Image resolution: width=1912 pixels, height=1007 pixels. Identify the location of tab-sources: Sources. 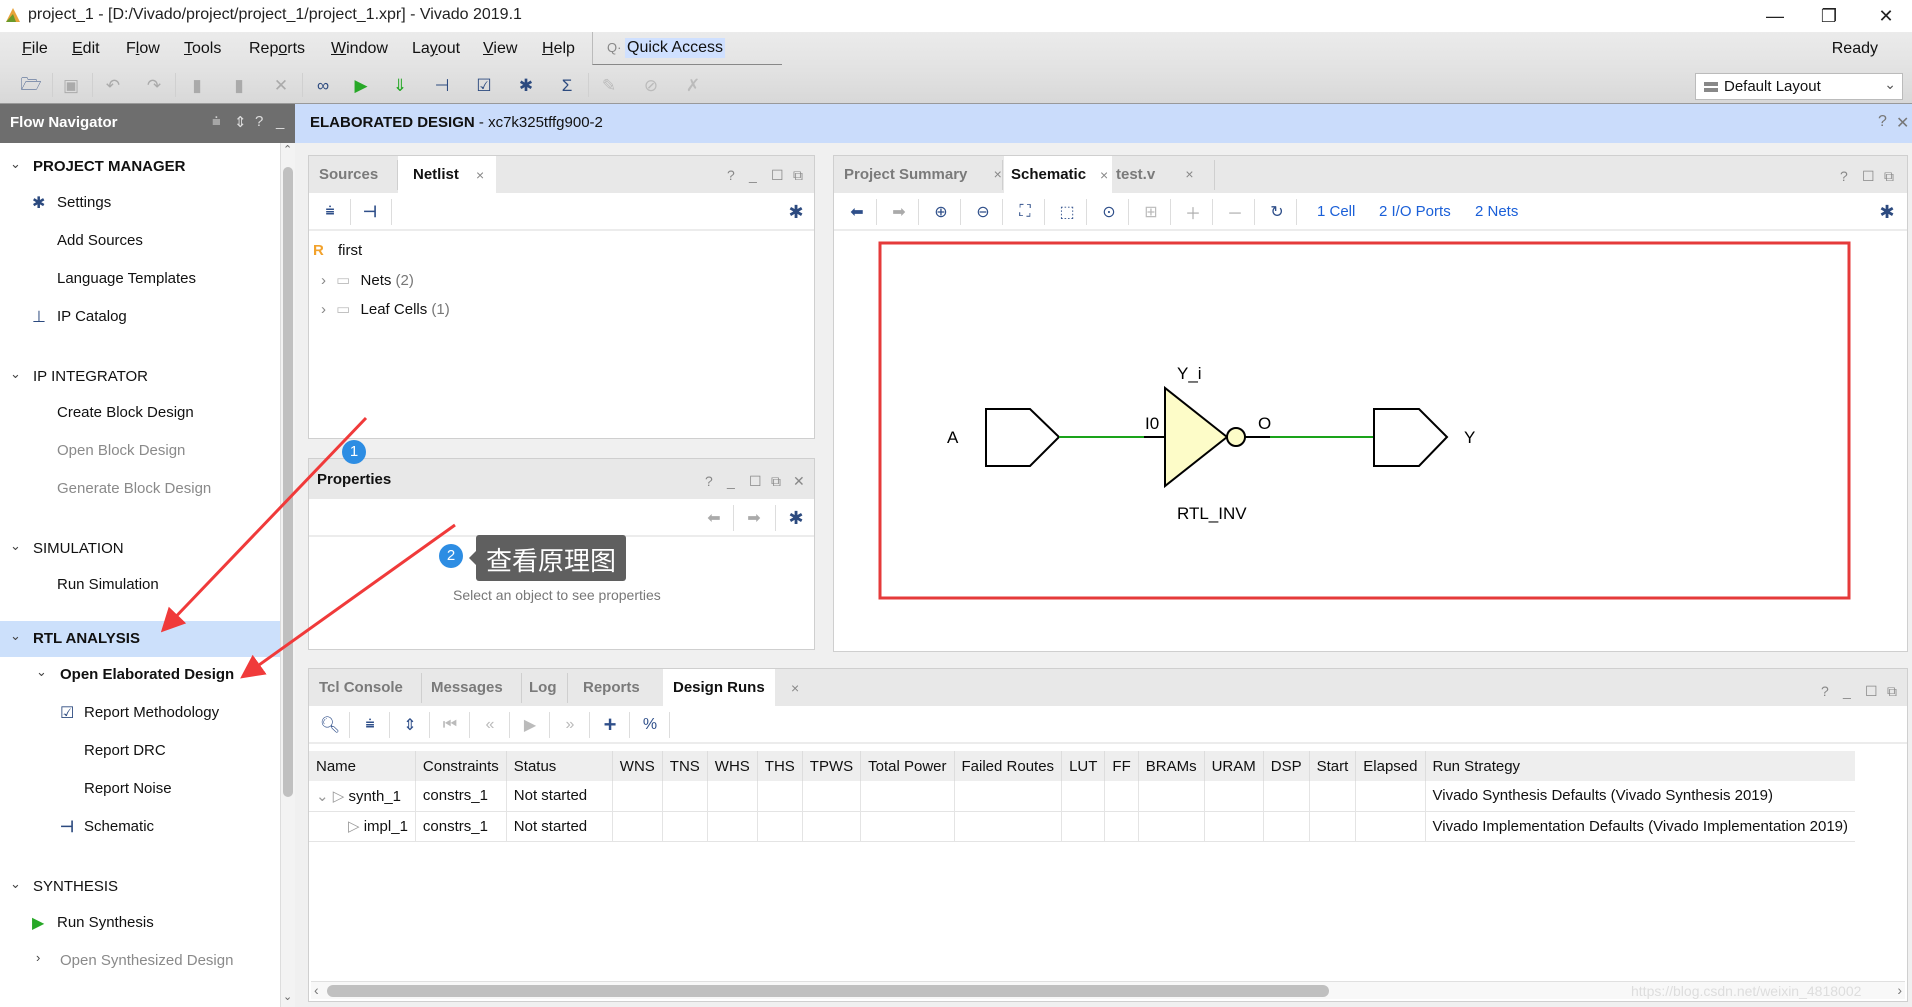
(348, 174).